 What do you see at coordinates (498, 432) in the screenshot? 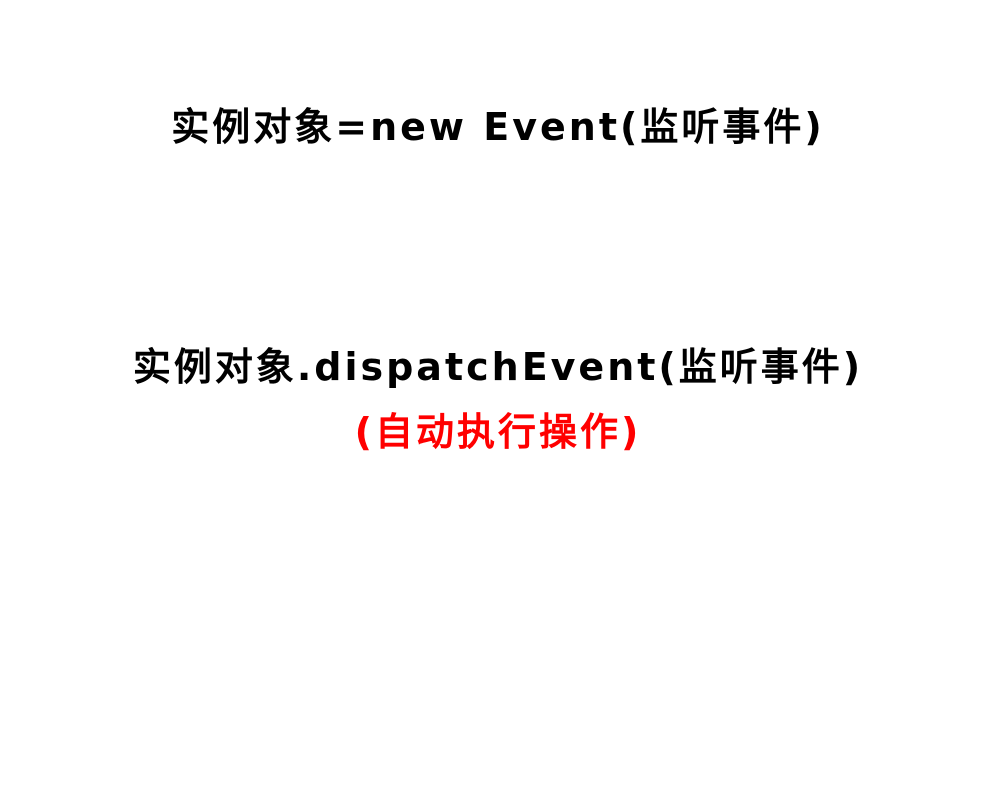
I see `auto-execute-note: (自动执行操作)` at bounding box center [498, 432].